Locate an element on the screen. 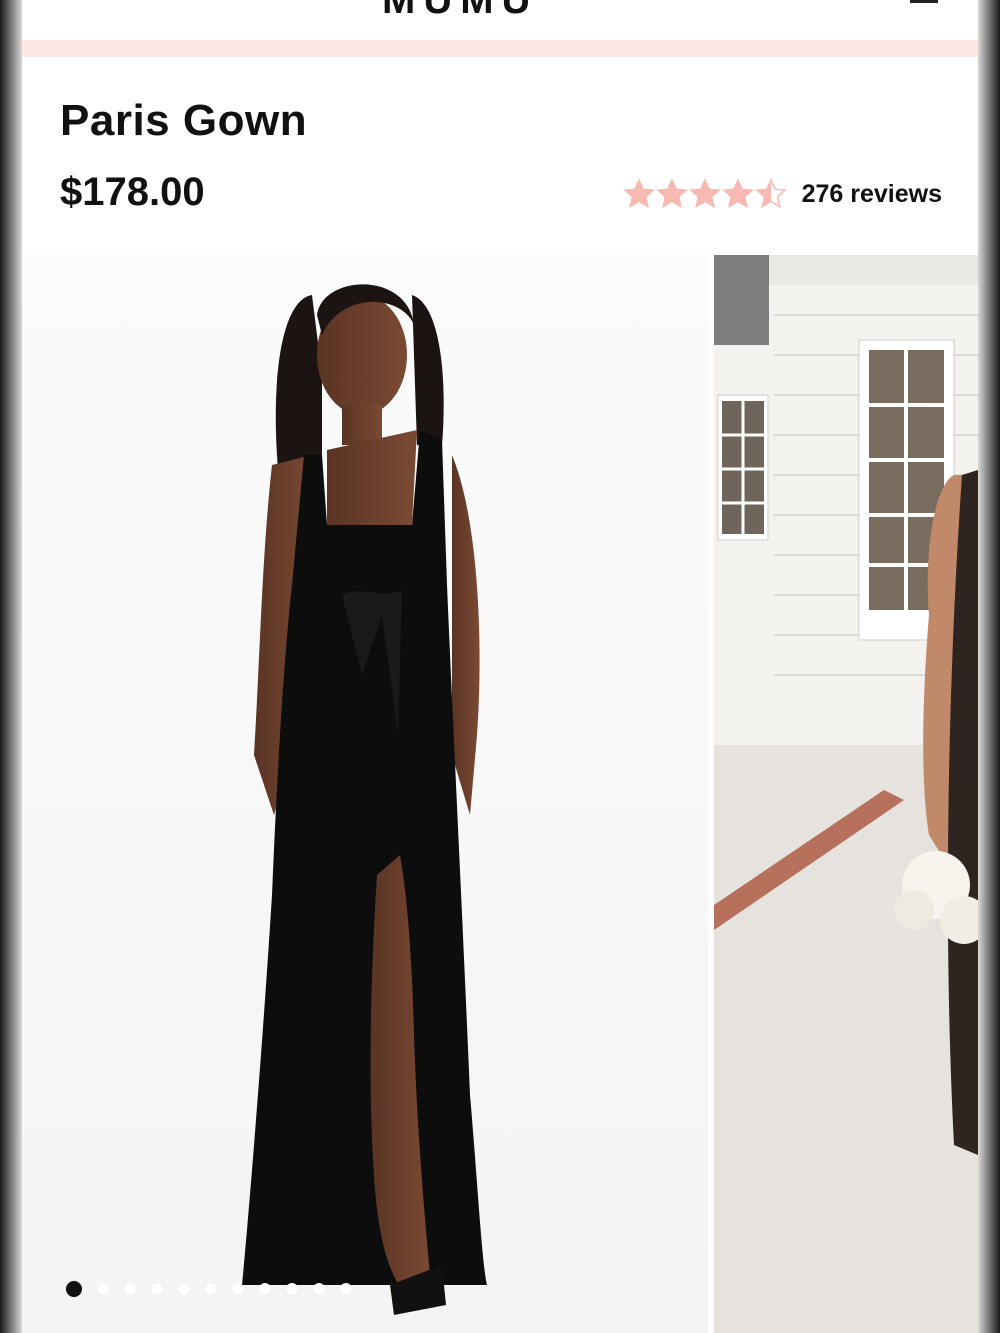 Image resolution: width=1000 pixels, height=1333 pixels. promo-bar is located at coordinates (500, 48).